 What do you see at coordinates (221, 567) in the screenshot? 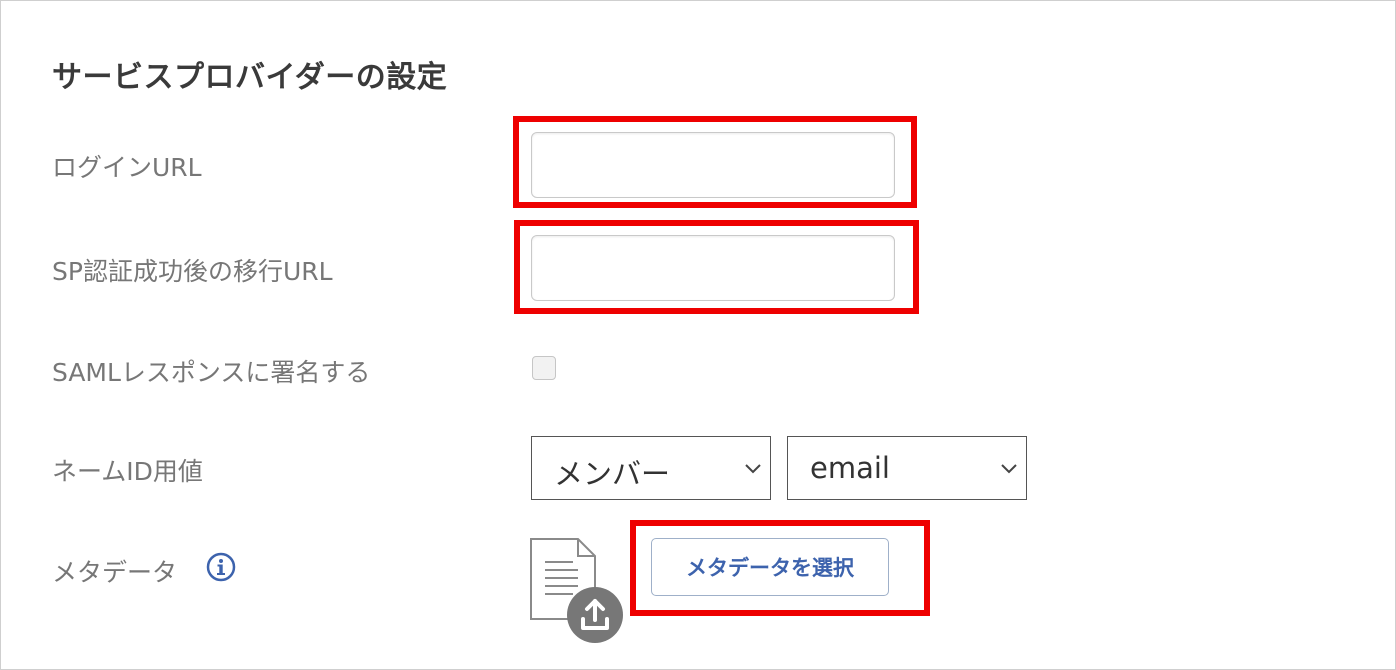
I see `info-icon` at bounding box center [221, 567].